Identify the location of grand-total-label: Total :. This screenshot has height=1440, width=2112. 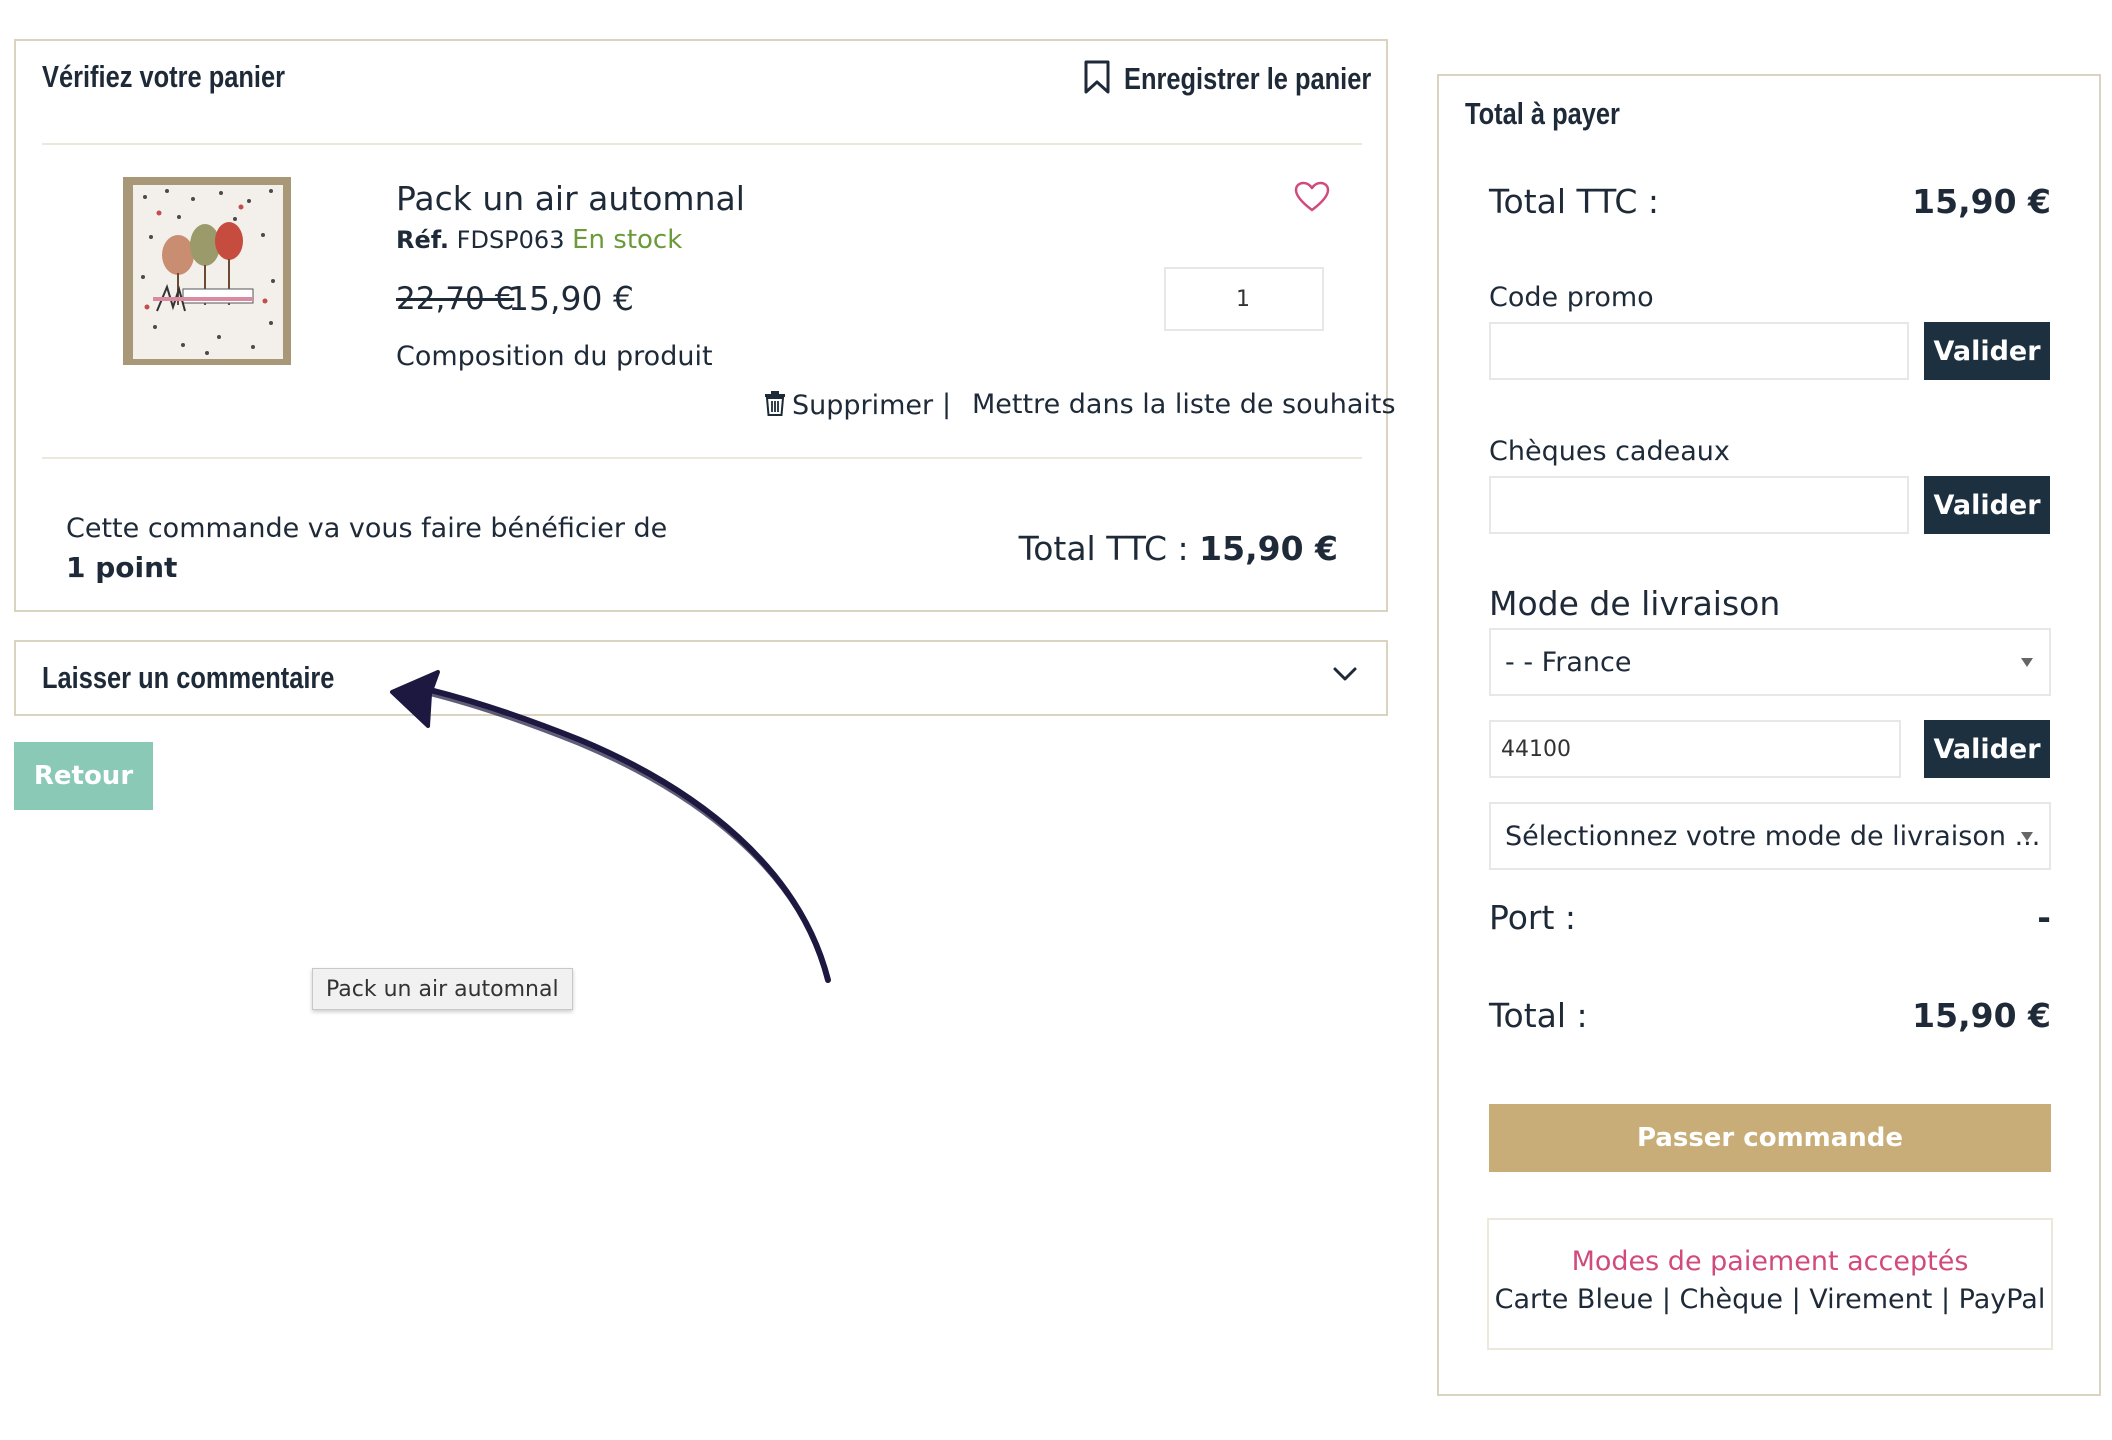
(1538, 1015).